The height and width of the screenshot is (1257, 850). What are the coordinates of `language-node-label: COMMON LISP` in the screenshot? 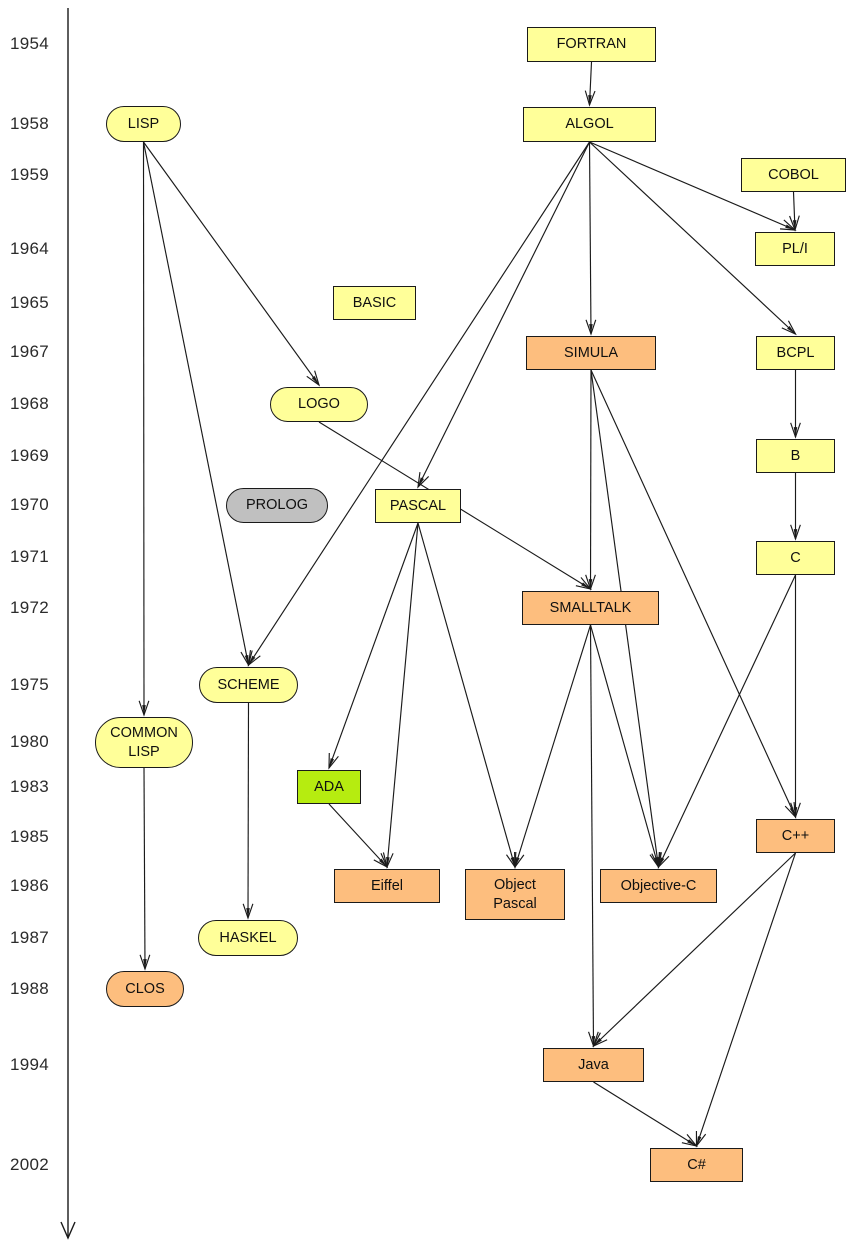 It's located at (144, 742).